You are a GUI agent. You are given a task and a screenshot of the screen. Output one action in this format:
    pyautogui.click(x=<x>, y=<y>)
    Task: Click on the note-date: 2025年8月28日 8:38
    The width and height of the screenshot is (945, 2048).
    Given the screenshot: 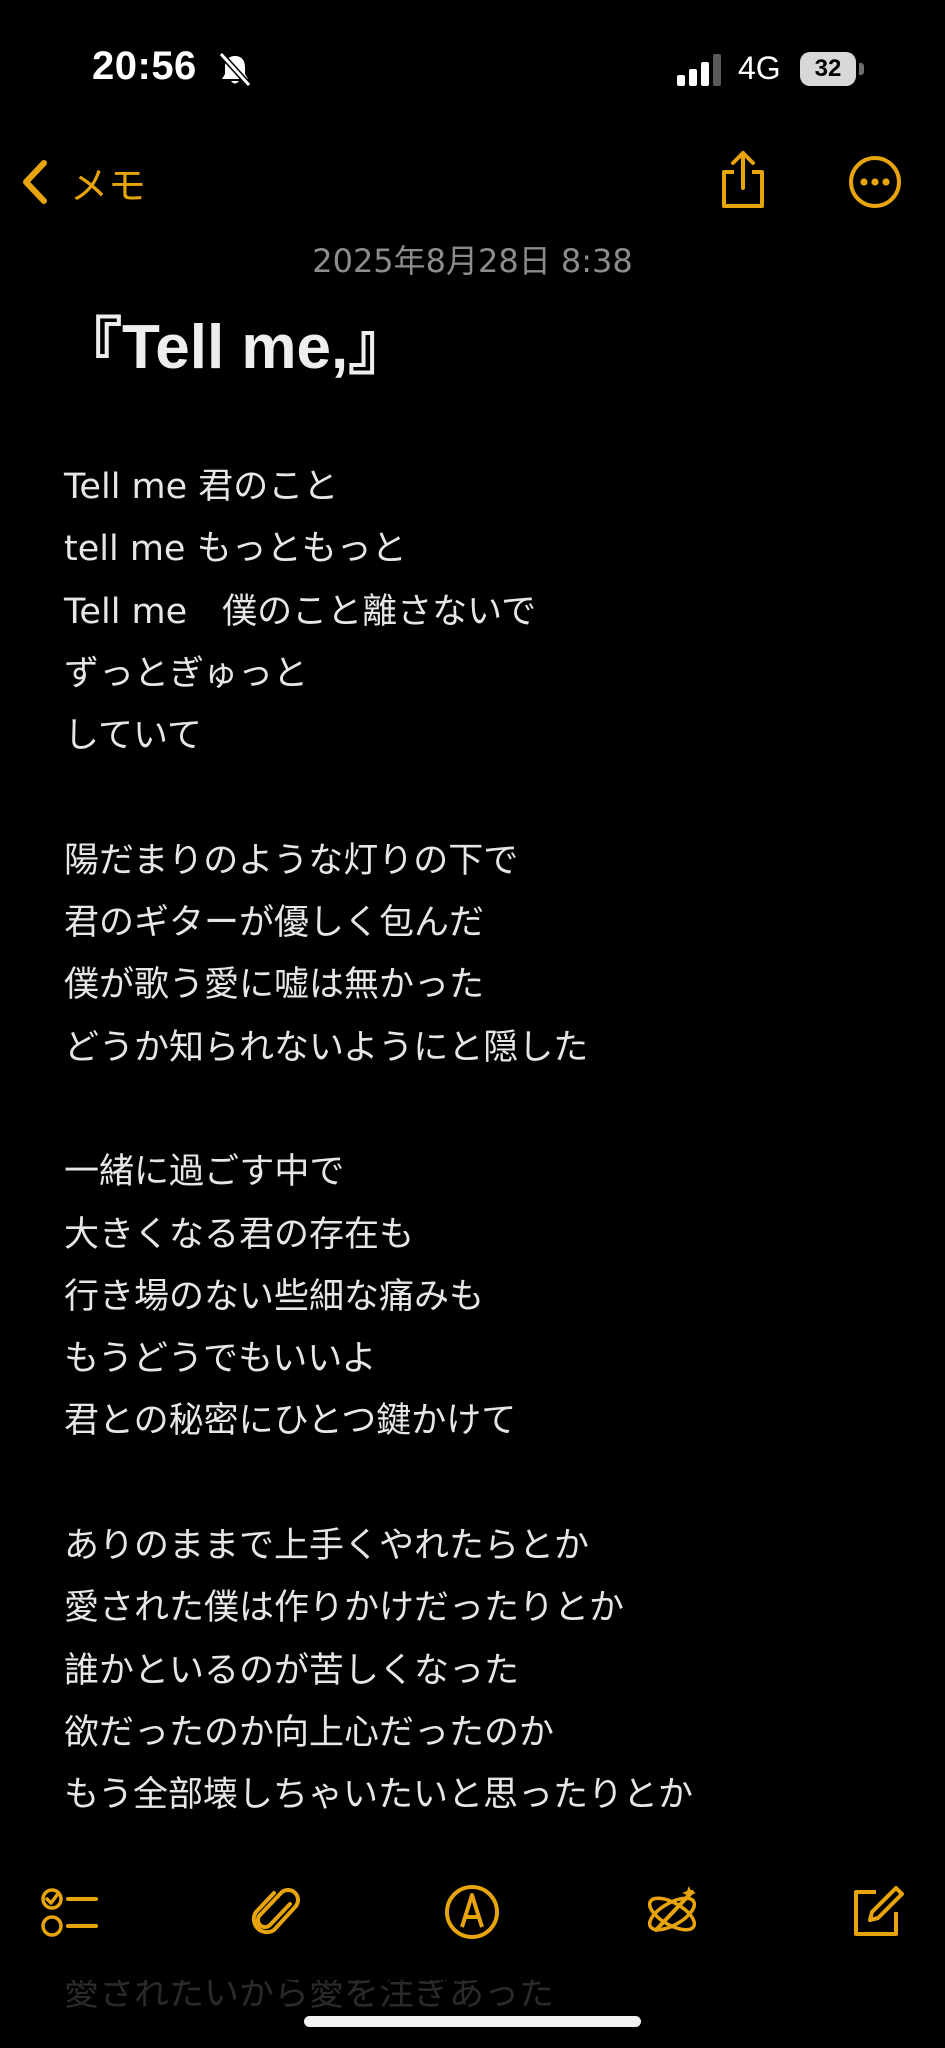 What is the action you would take?
    pyautogui.click(x=472, y=261)
    